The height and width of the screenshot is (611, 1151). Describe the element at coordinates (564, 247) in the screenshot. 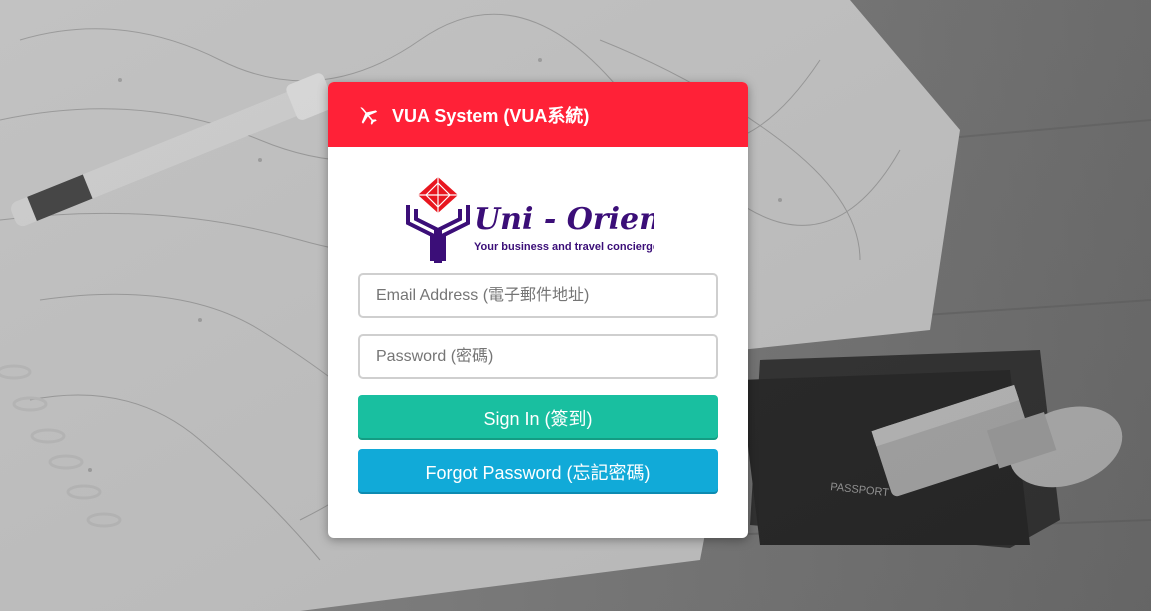

I see `logo-tagline: Your business and travel concierge` at that location.